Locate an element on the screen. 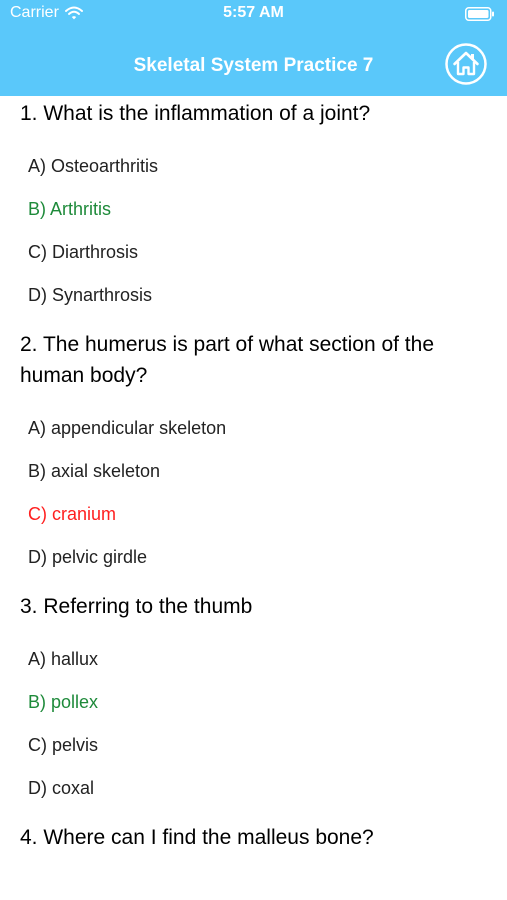 The height and width of the screenshot is (900, 507). home-button is located at coordinates (466, 64).